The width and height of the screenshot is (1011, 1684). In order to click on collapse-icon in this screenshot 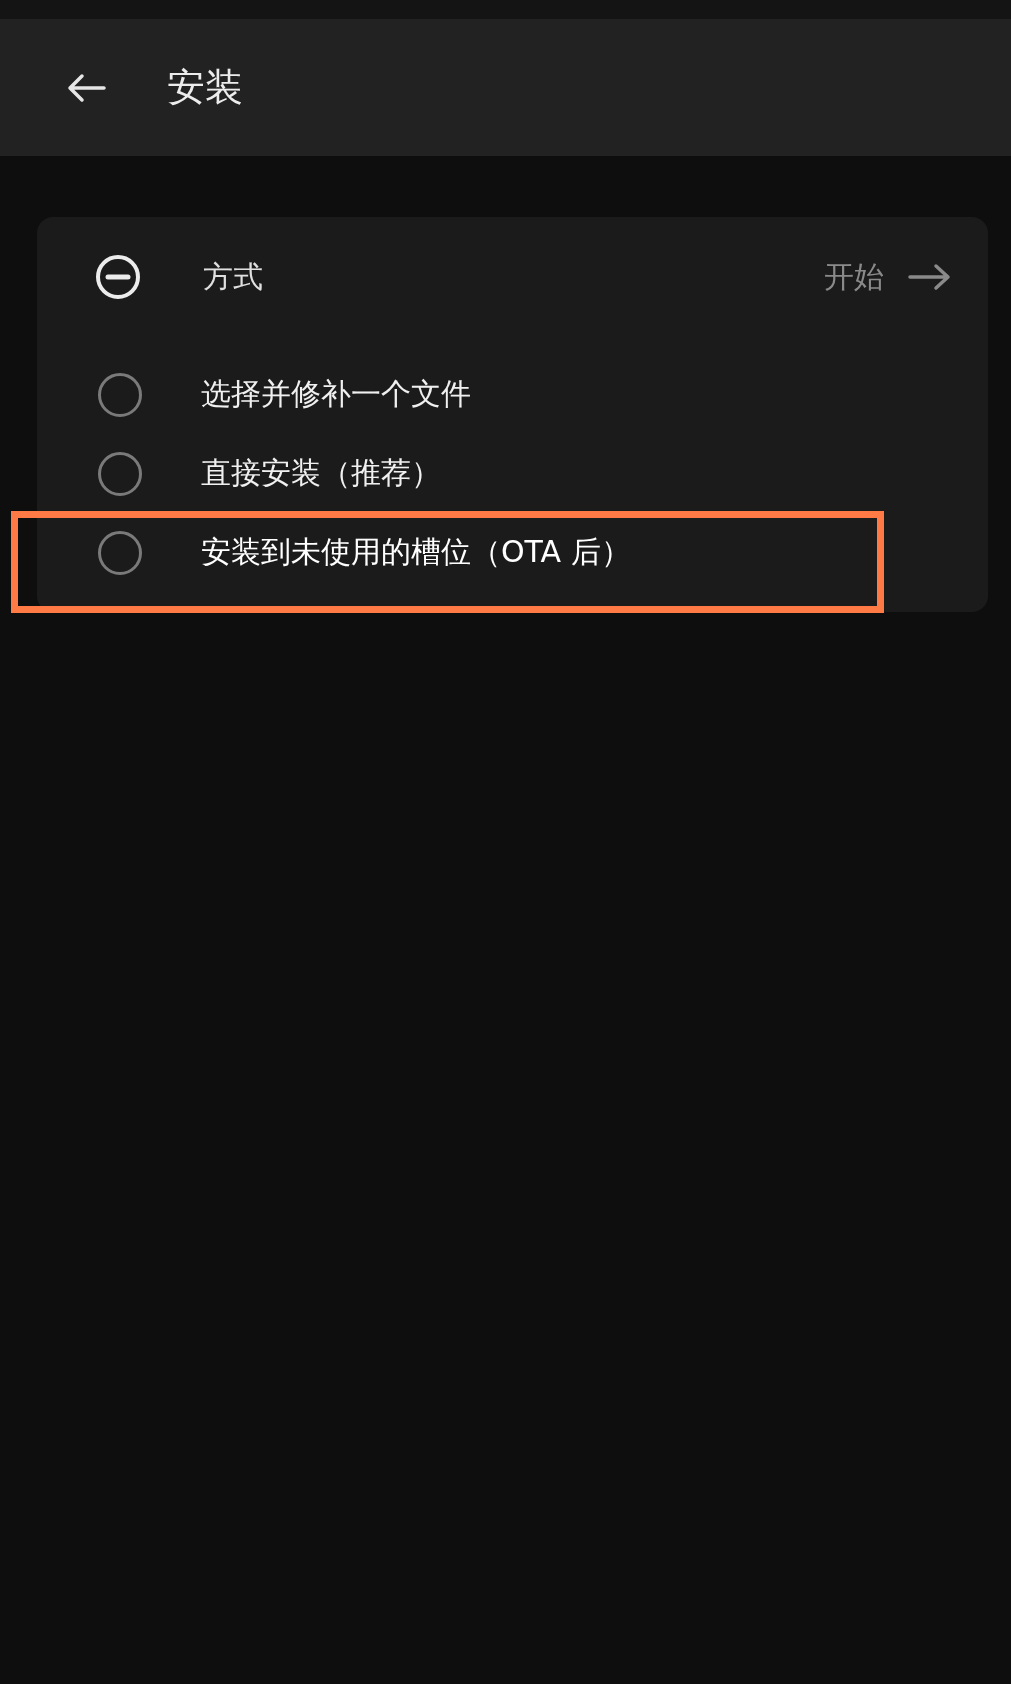, I will do `click(118, 277)`.